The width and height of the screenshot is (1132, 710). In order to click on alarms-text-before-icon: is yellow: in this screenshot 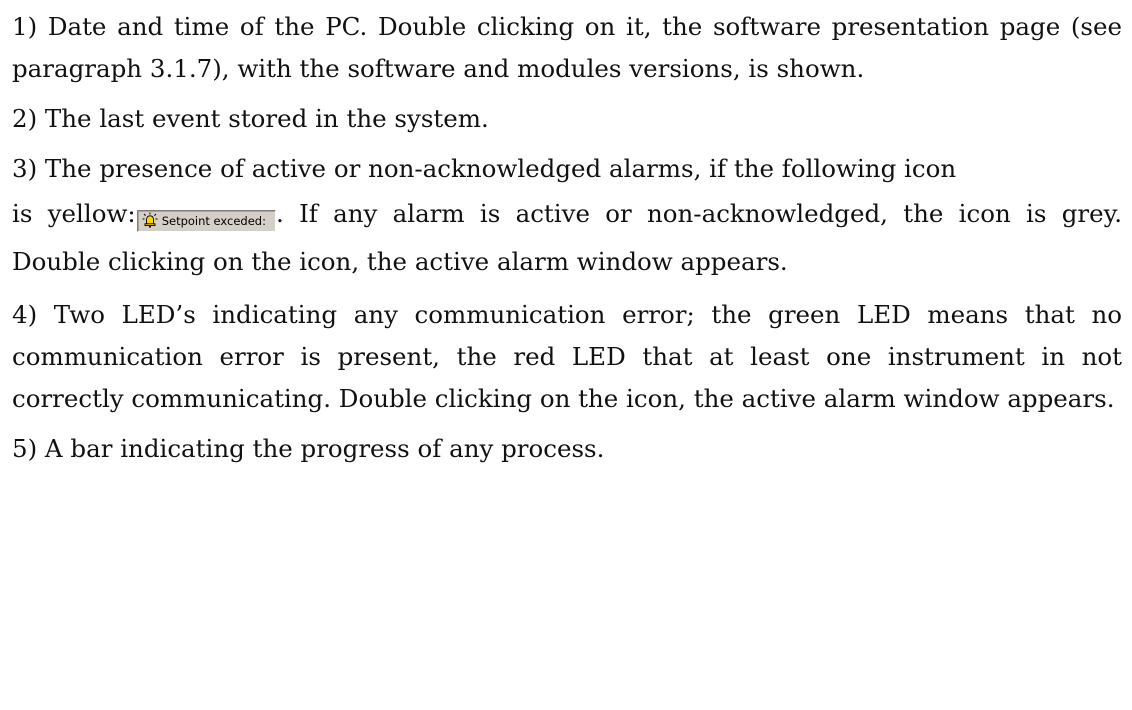, I will do `click(74, 213)`.